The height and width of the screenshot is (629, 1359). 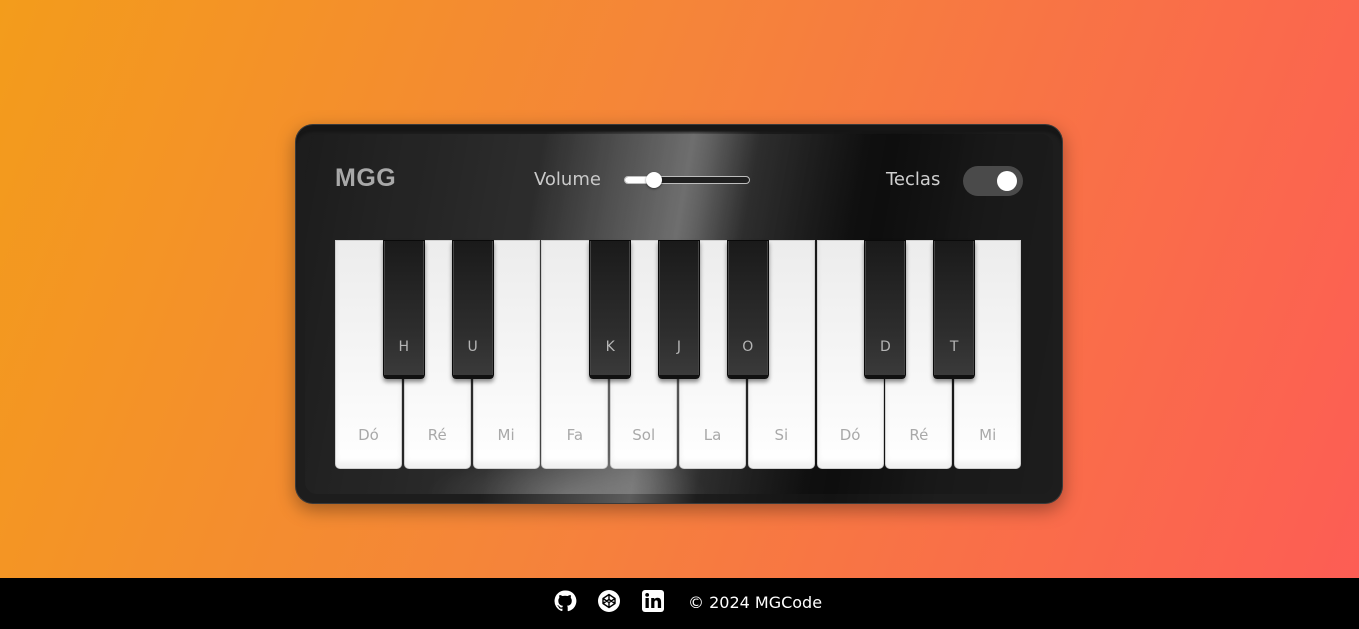 What do you see at coordinates (747, 309) in the screenshot?
I see `black-key: O` at bounding box center [747, 309].